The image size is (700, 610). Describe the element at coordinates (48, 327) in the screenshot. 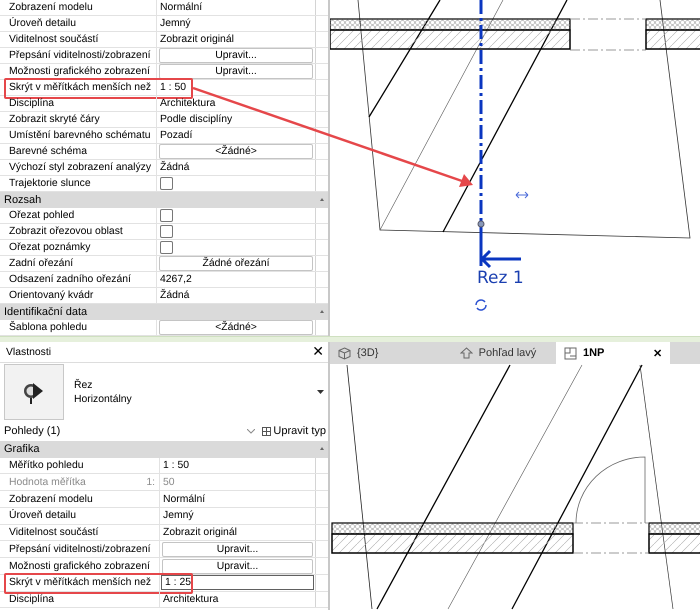

I see `property-label: Šablona pohledu` at that location.